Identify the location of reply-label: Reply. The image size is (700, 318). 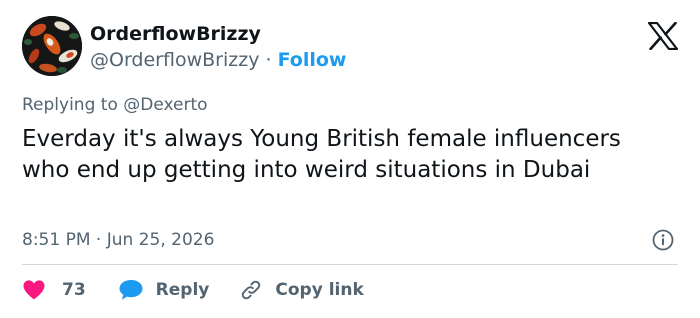
(182, 290).